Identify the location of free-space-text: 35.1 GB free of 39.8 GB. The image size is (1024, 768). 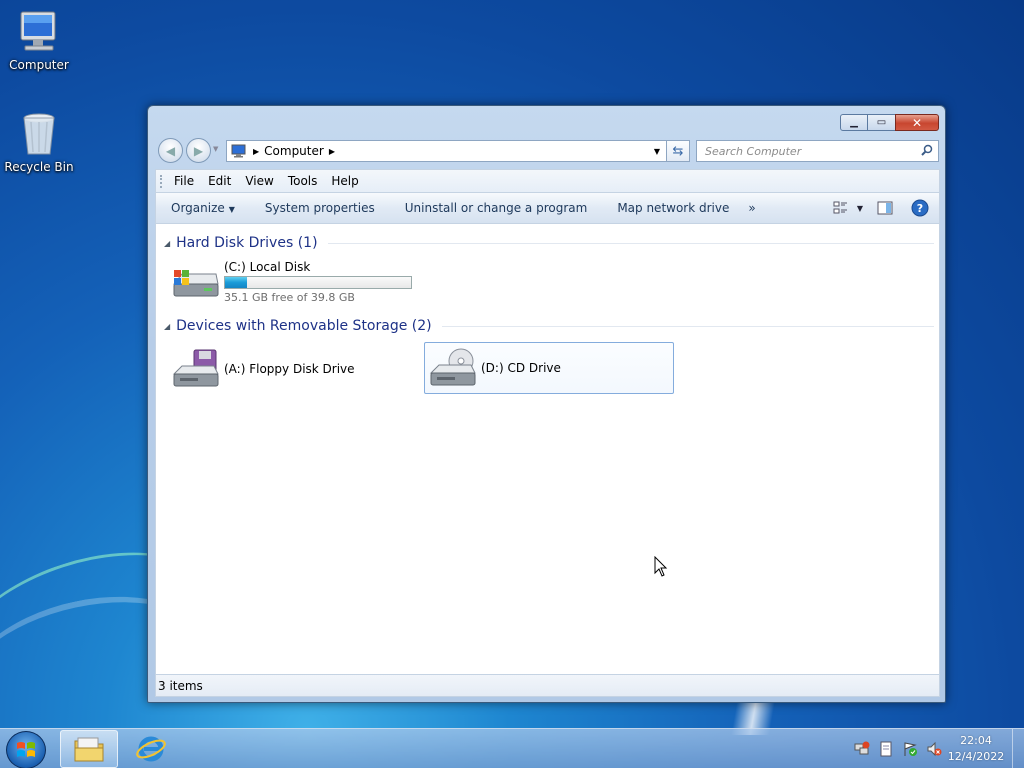
(289, 297).